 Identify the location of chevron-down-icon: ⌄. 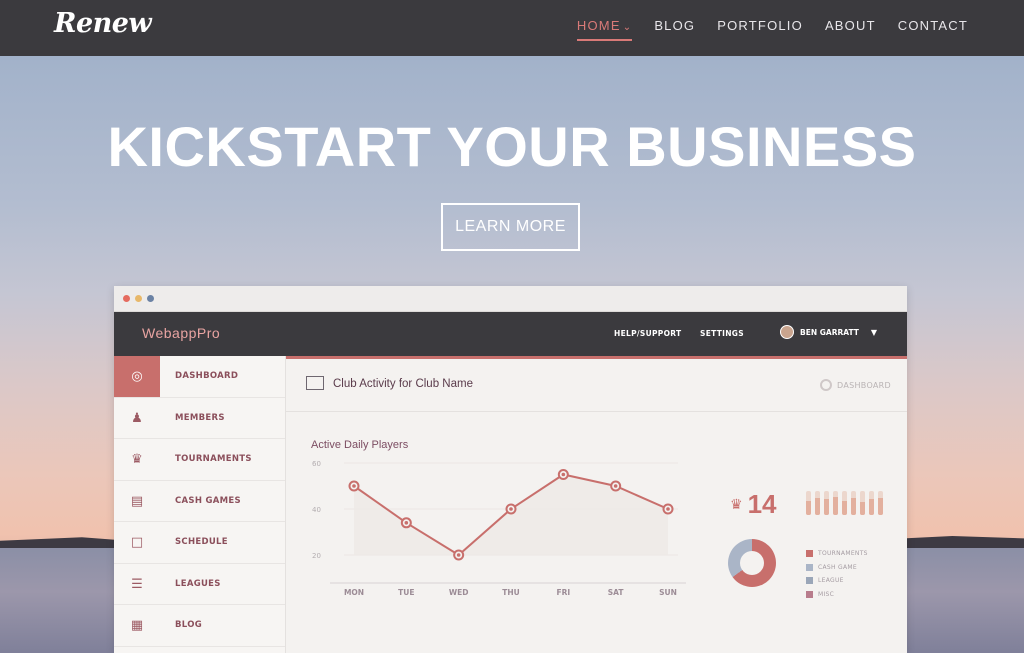
(627, 27).